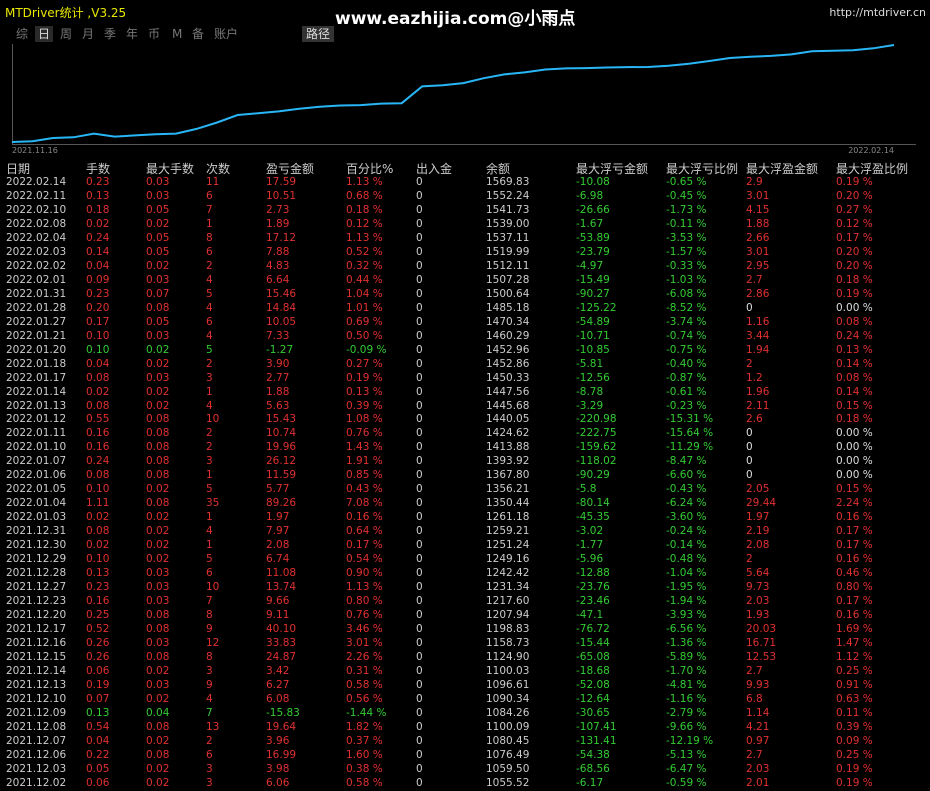  I want to click on table-cell: -90.27, so click(593, 293).